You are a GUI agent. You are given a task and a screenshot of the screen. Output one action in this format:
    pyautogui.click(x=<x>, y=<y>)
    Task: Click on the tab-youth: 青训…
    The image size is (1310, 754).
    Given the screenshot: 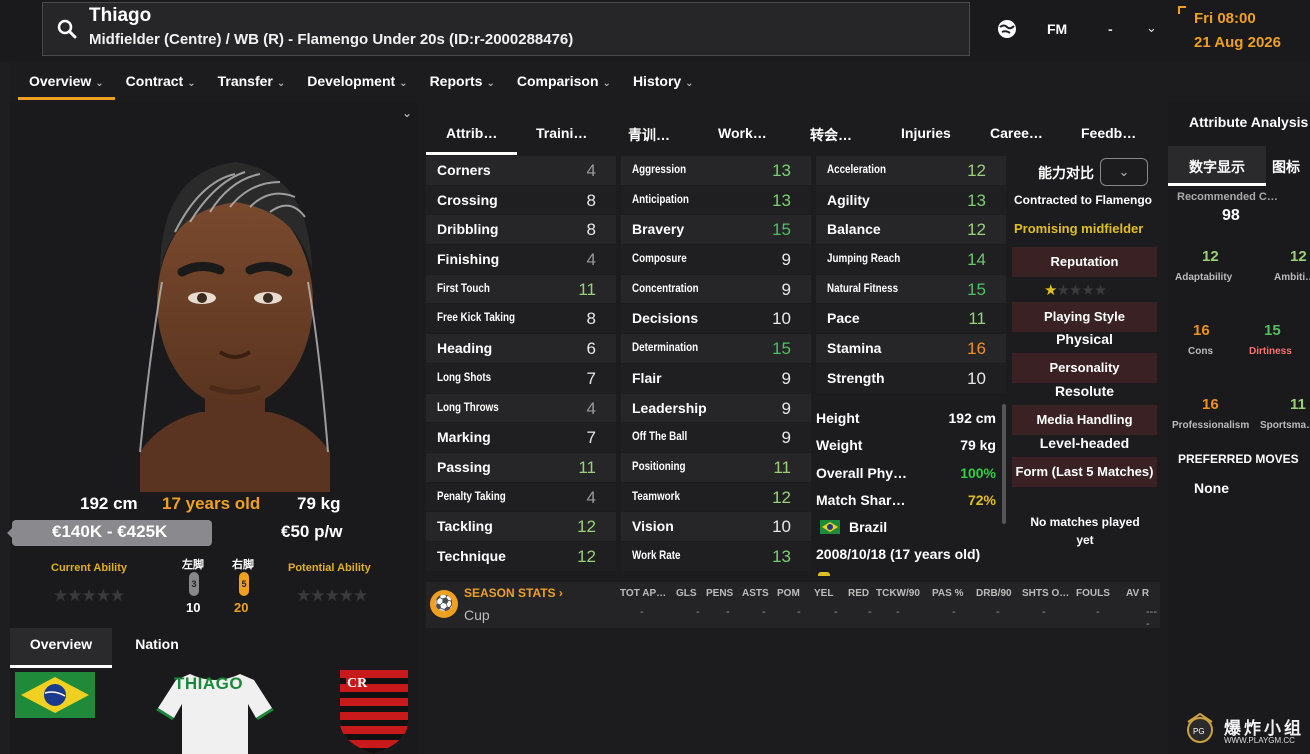 What is the action you would take?
    pyautogui.click(x=649, y=135)
    